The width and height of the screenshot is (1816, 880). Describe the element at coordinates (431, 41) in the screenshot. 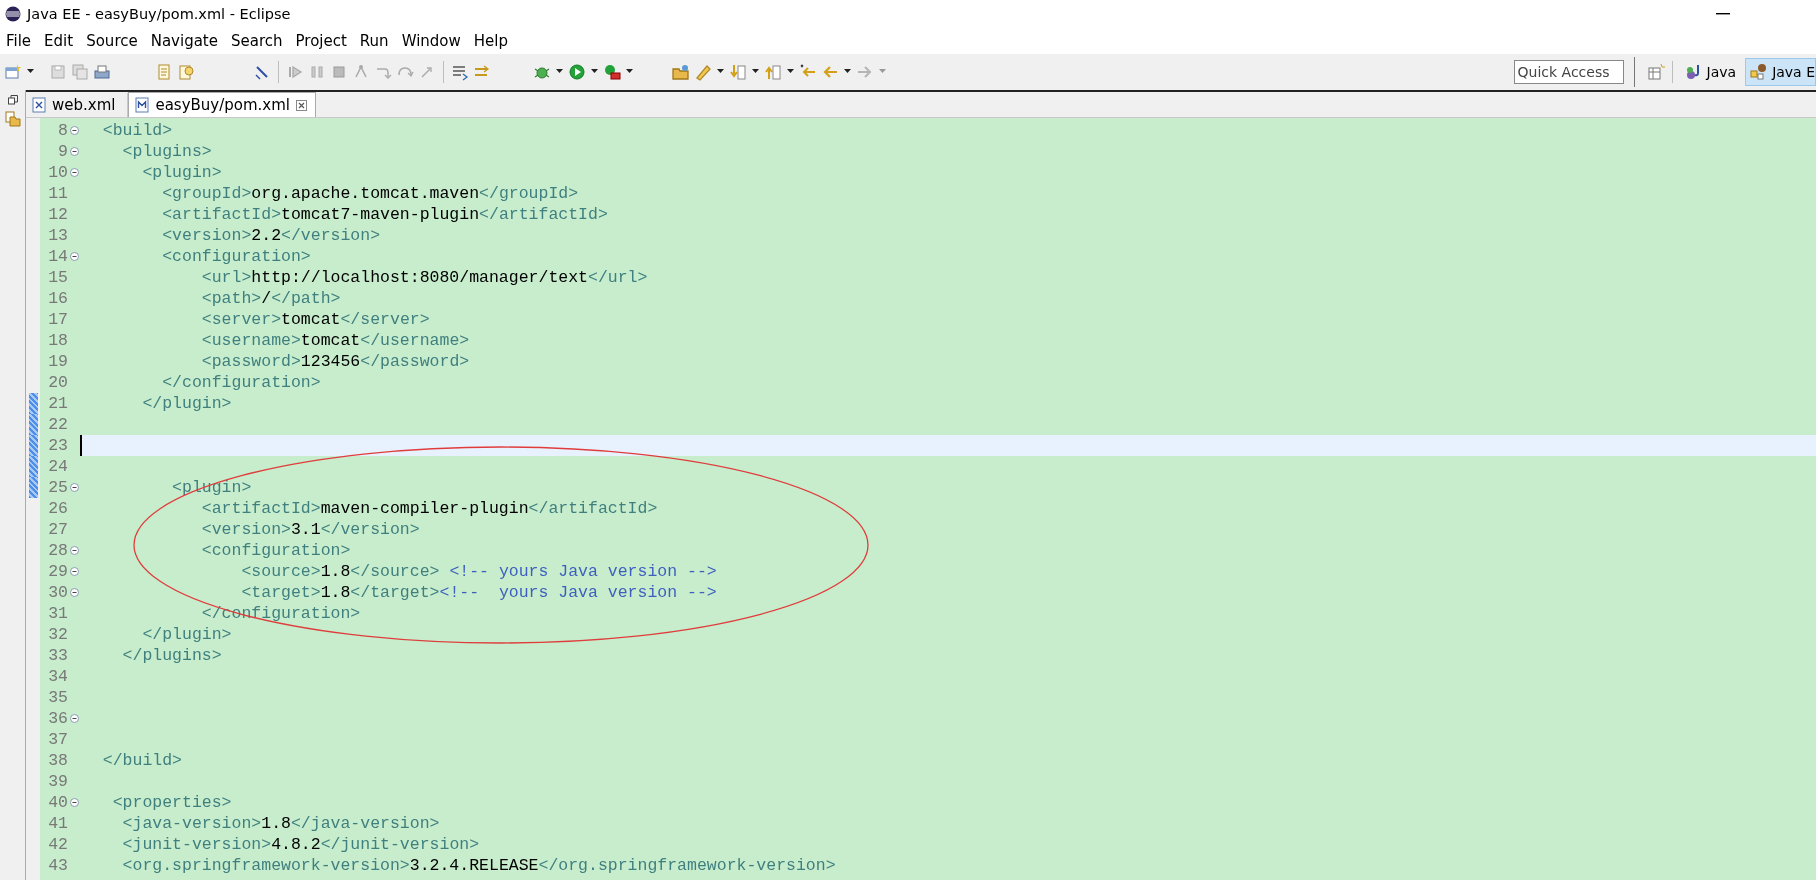

I see `menu-item: Window` at that location.